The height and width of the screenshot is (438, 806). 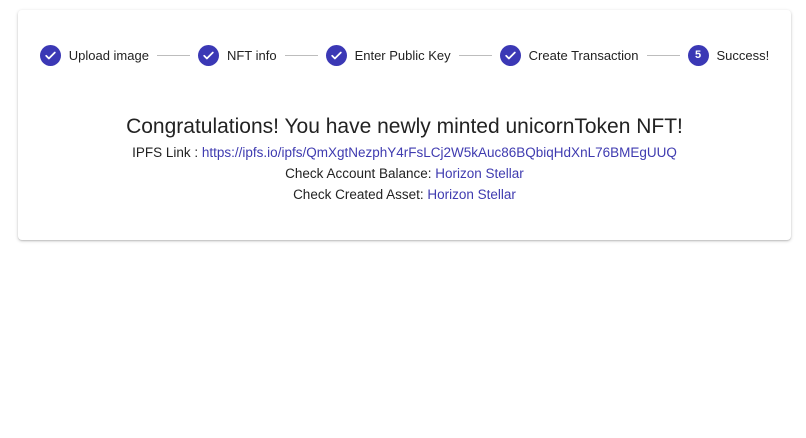 I want to click on step-label: Enter Public Key, so click(x=402, y=55).